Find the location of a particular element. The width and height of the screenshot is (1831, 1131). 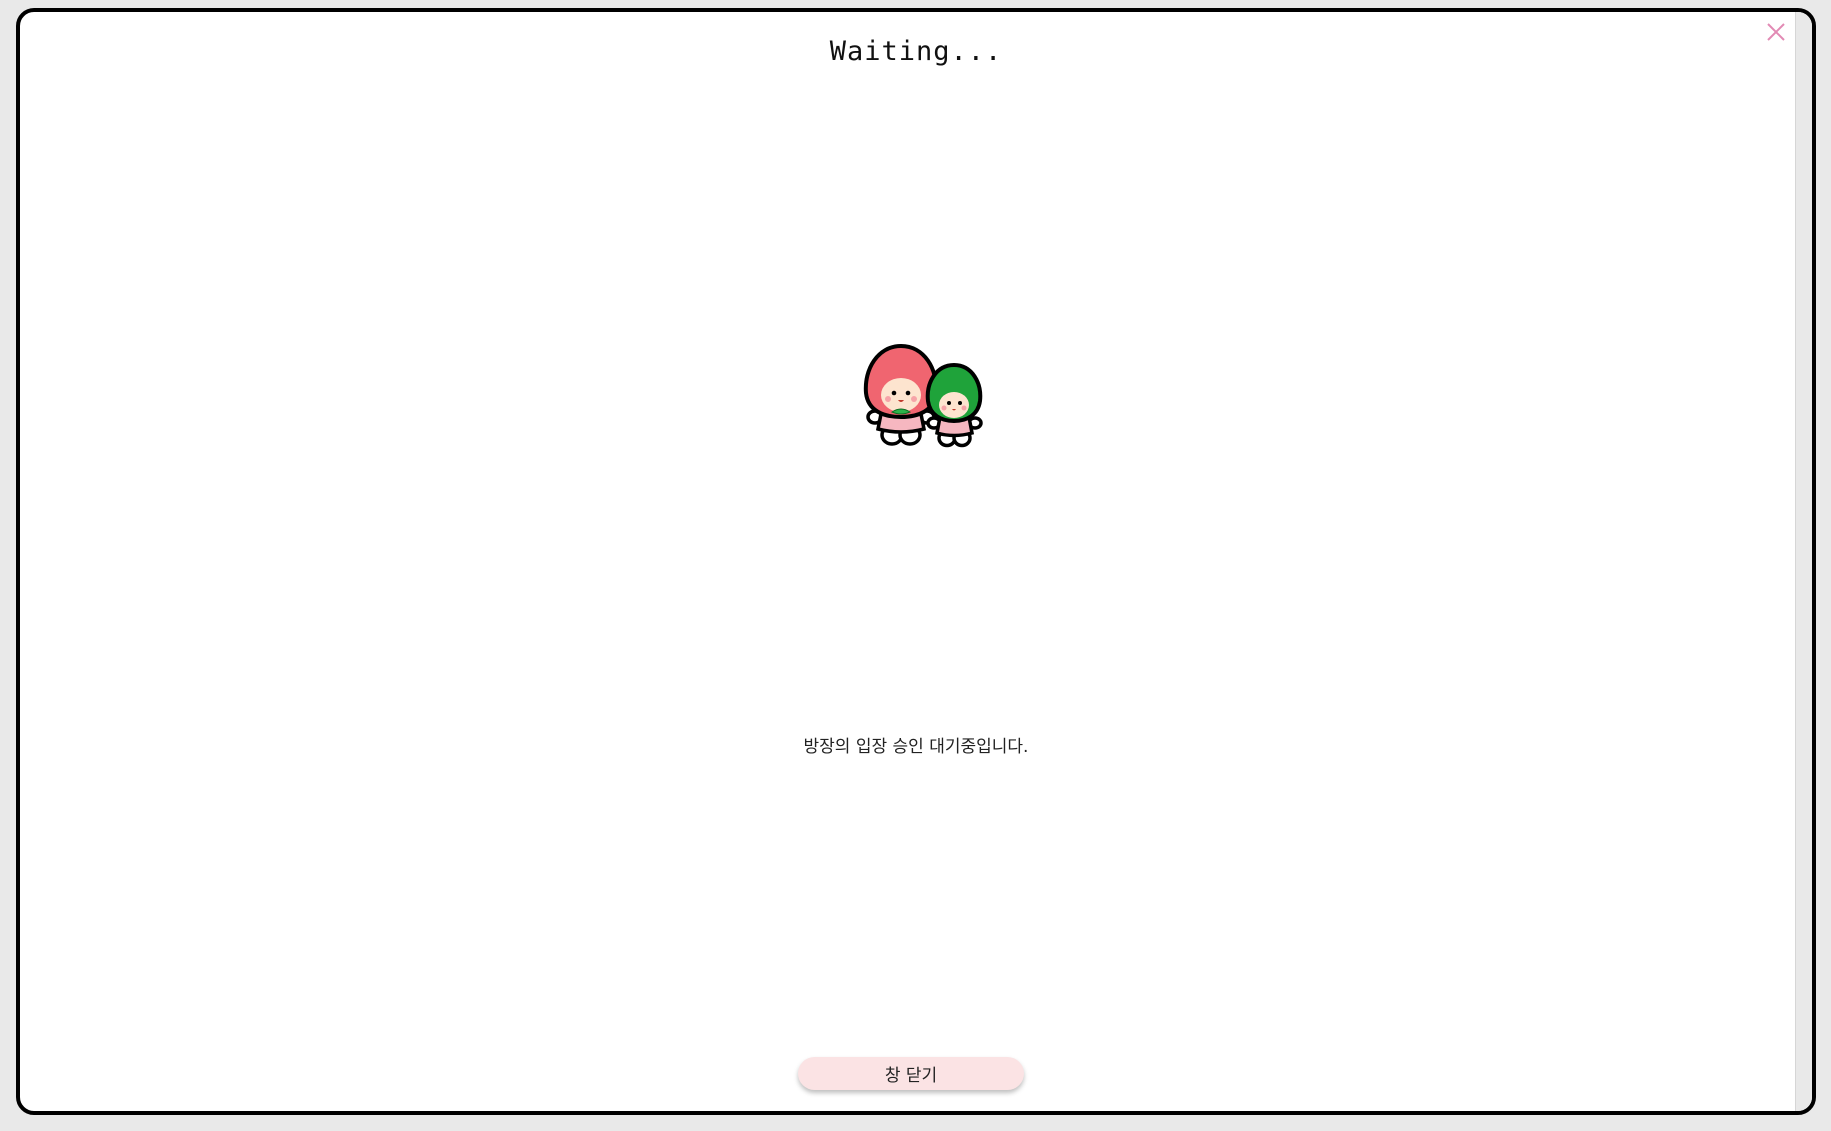

close-icon is located at coordinates (1776, 32).